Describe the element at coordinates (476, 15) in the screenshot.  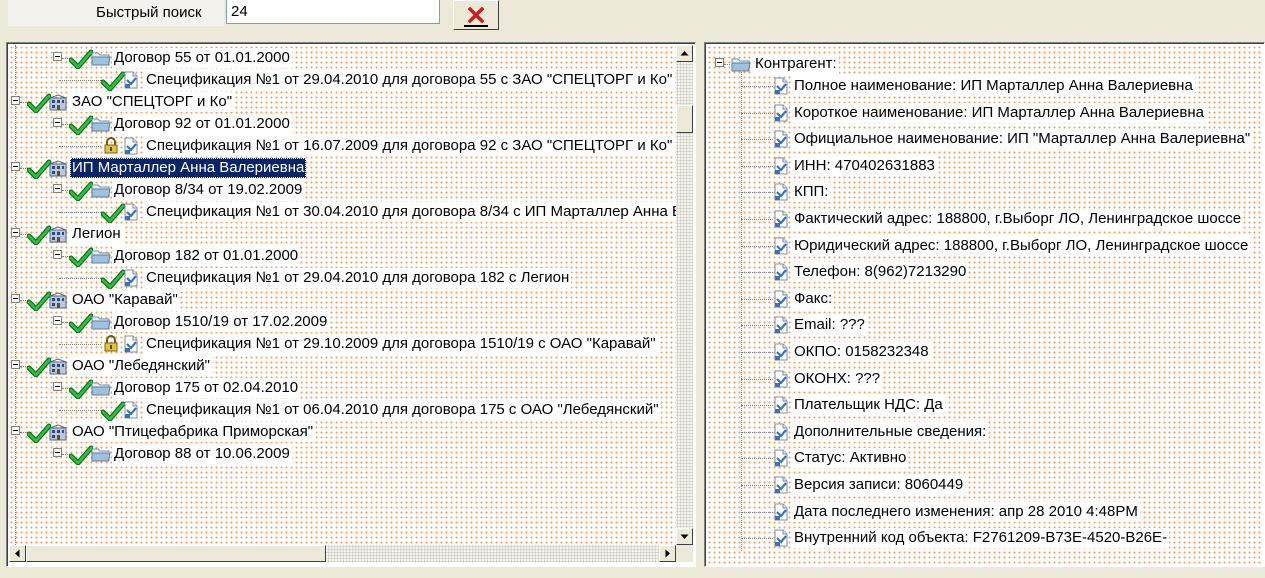
I see `clear-search-button` at that location.